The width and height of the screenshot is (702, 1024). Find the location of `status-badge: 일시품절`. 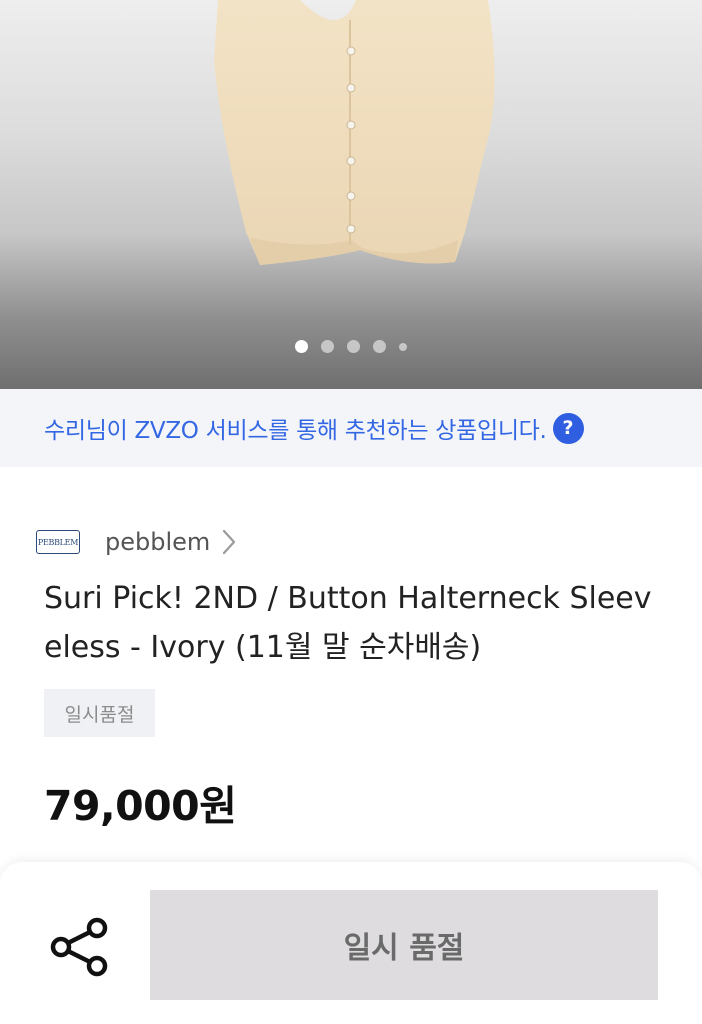

status-badge: 일시품절 is located at coordinates (99, 713).